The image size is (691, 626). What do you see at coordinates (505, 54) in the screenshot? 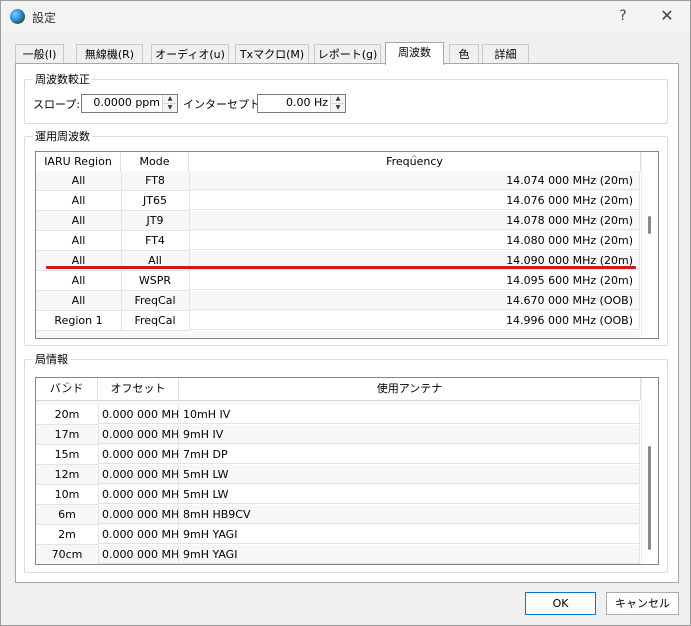
I see `tab-advanced: 詳細` at bounding box center [505, 54].